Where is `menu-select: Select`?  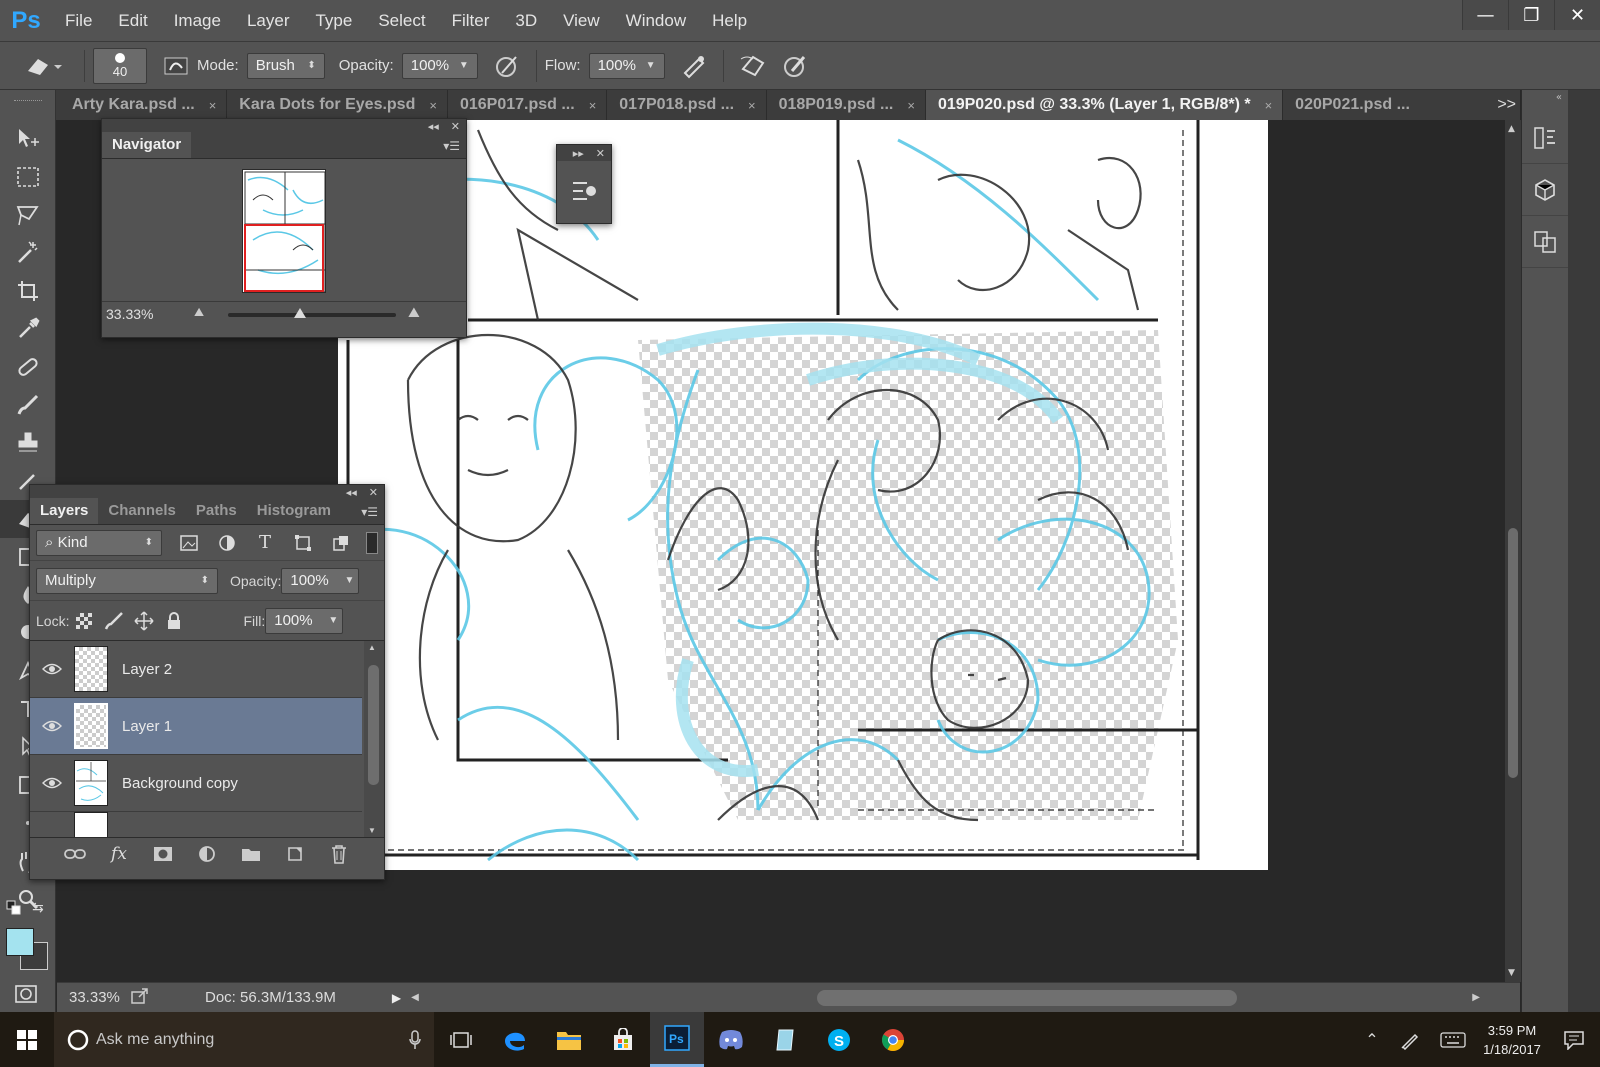 menu-select: Select is located at coordinates (401, 21).